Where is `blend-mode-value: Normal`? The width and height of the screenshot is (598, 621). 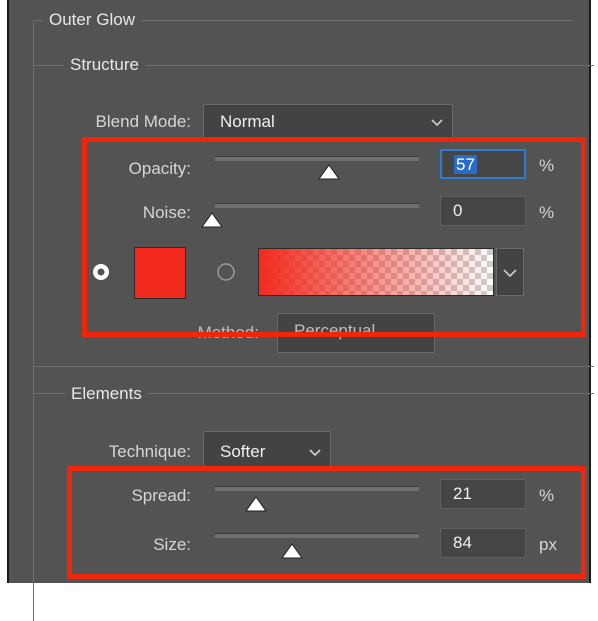
blend-mode-value: Normal is located at coordinates (247, 121).